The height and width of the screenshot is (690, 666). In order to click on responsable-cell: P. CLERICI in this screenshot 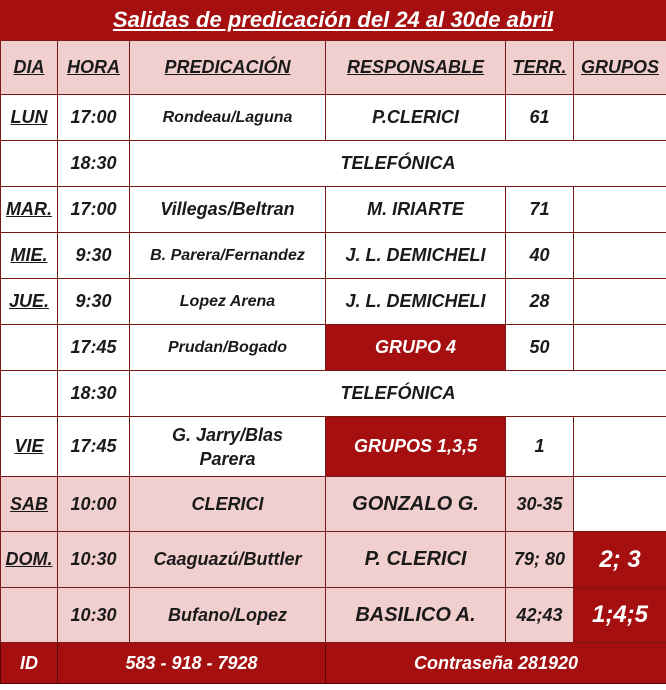, I will do `click(415, 559)`.